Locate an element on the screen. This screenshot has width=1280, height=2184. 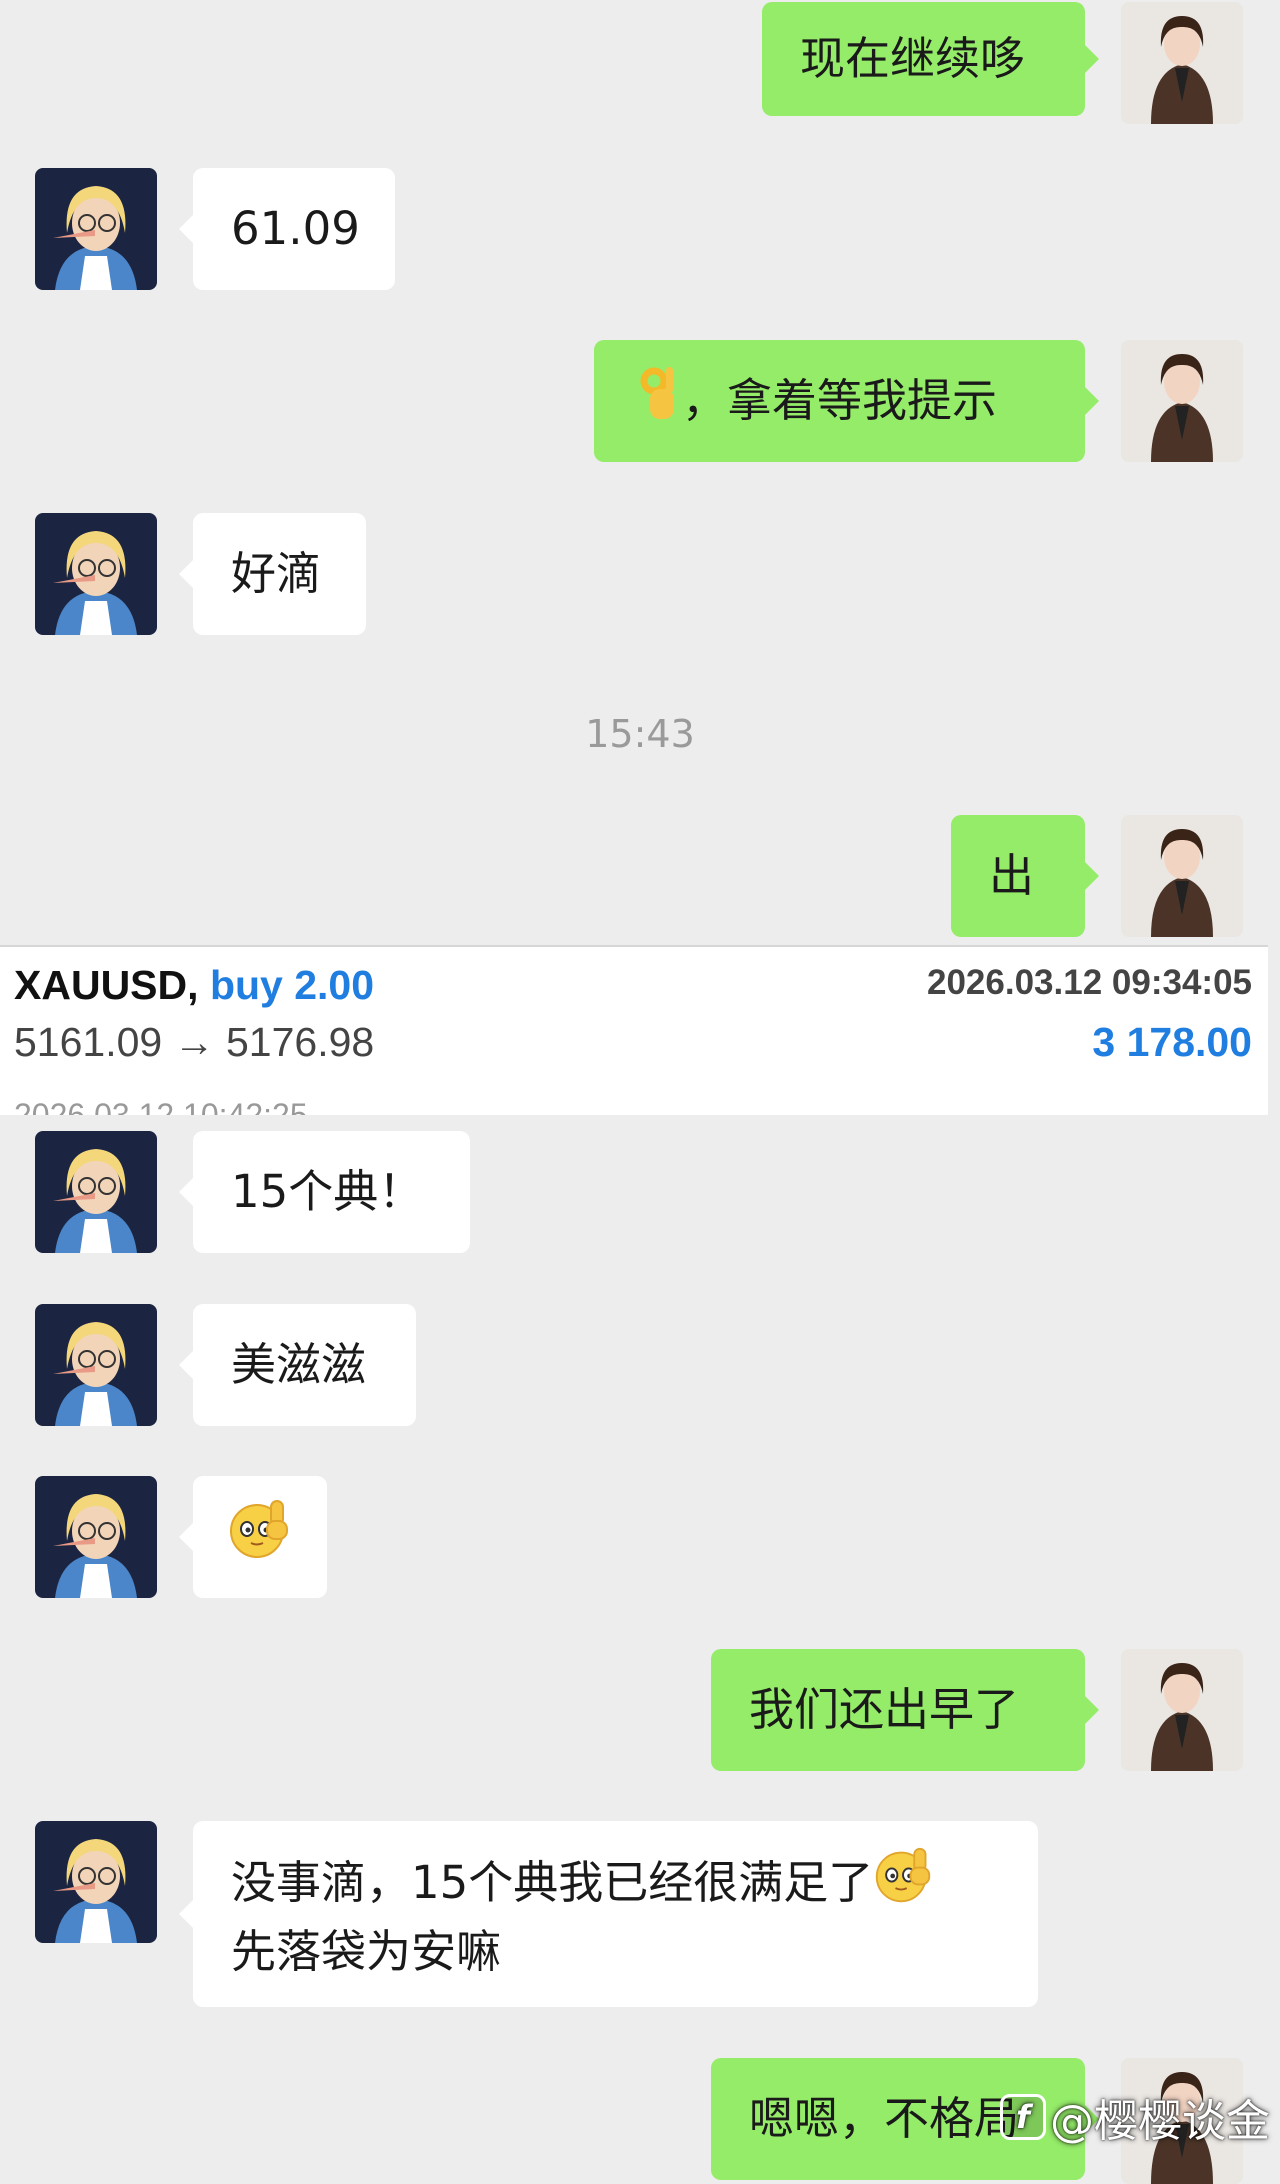
trade-close-time: 2026.03.12 10:42:25 is located at coordinates (161, 1106).